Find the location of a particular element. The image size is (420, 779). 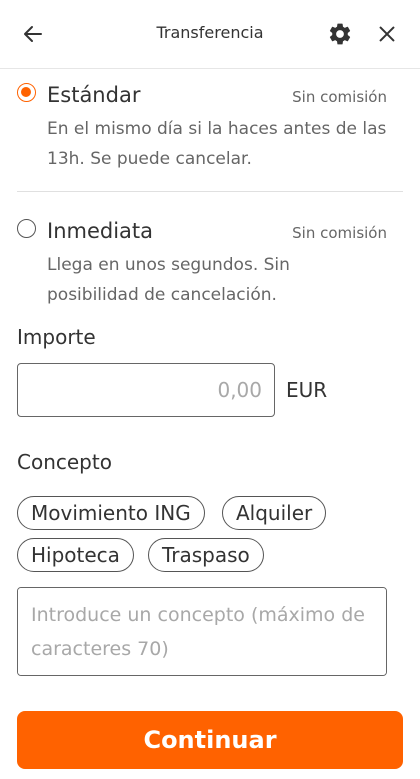

close-button is located at coordinates (387, 34).